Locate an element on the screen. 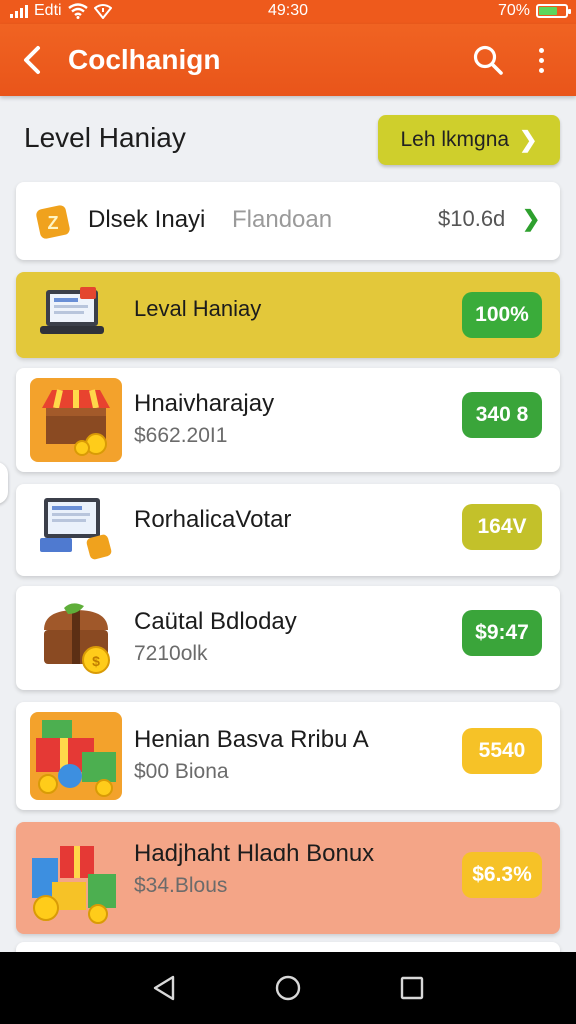 The height and width of the screenshot is (1024, 576). item-badge: 100% is located at coordinates (502, 315).